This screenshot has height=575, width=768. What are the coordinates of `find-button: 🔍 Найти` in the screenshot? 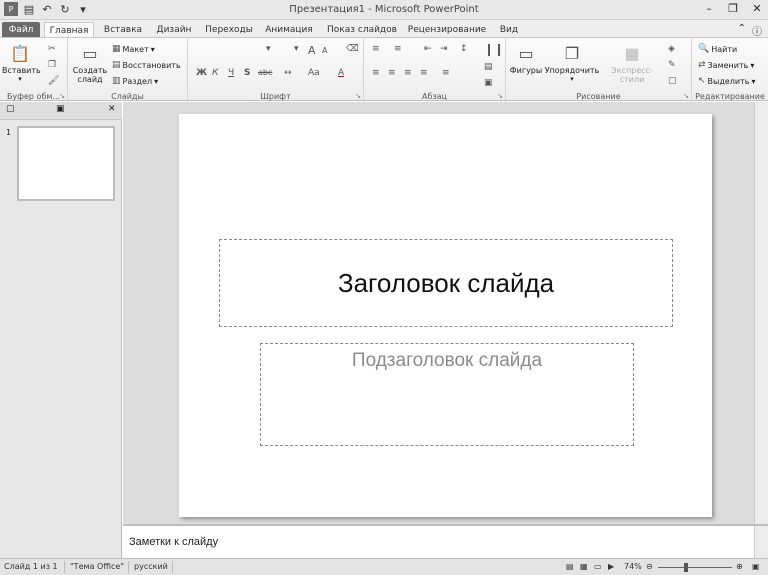 It's located at (717, 49).